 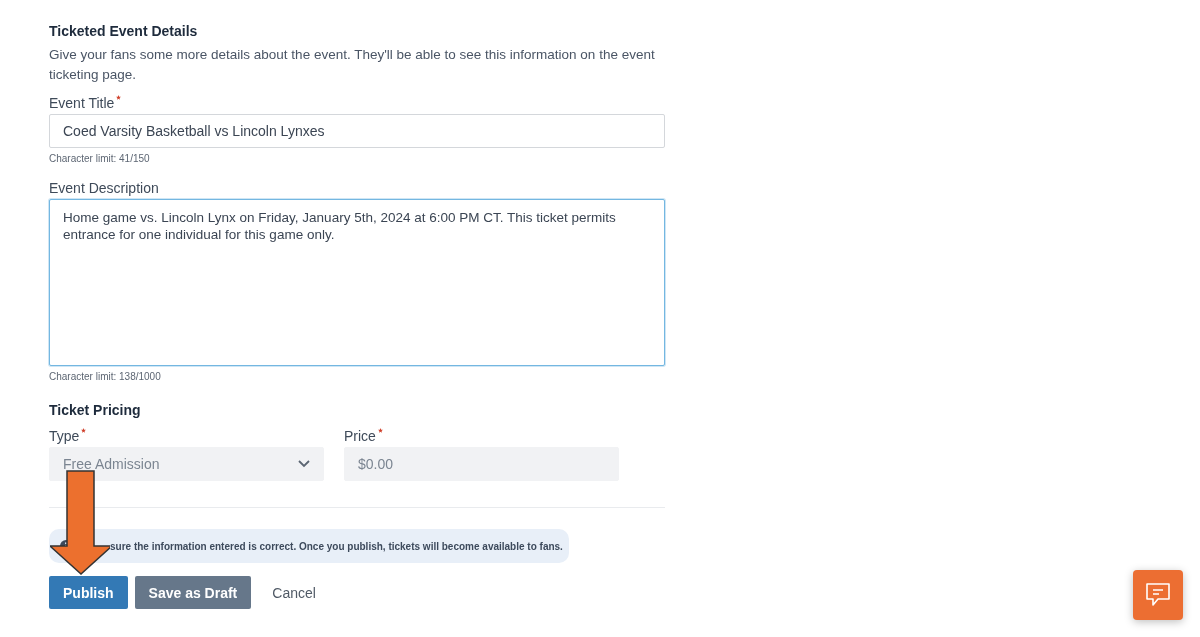 I want to click on title-field: Coed Varsity Basketball vs Lincoln Lynxes, so click(x=357, y=131).